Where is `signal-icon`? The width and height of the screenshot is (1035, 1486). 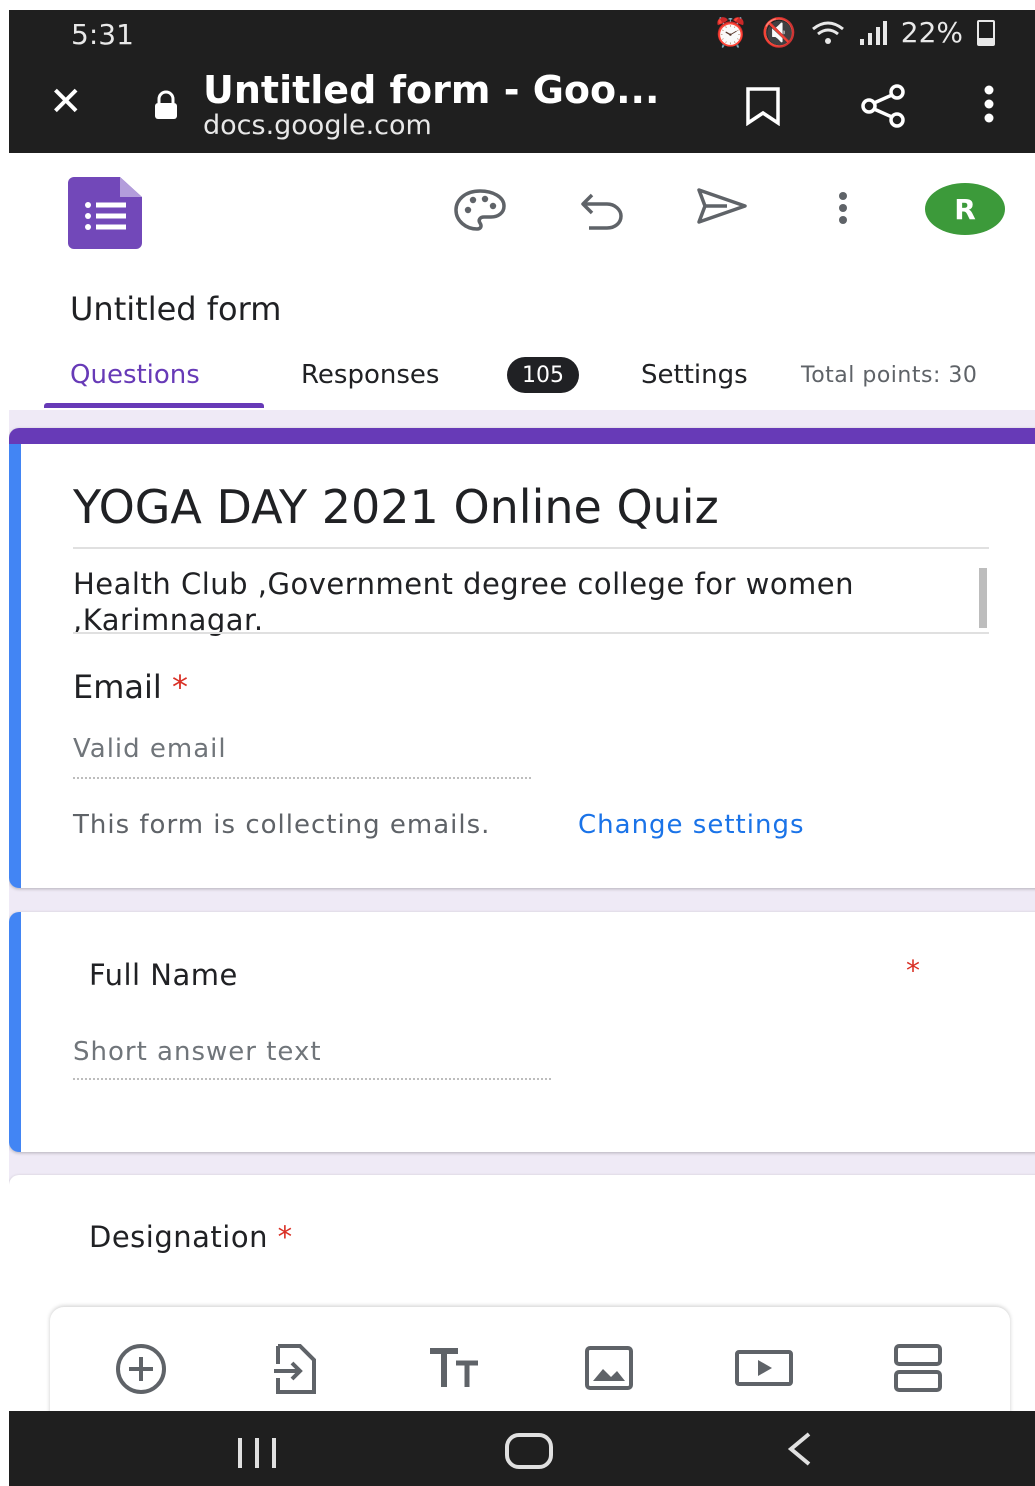 signal-icon is located at coordinates (873, 32).